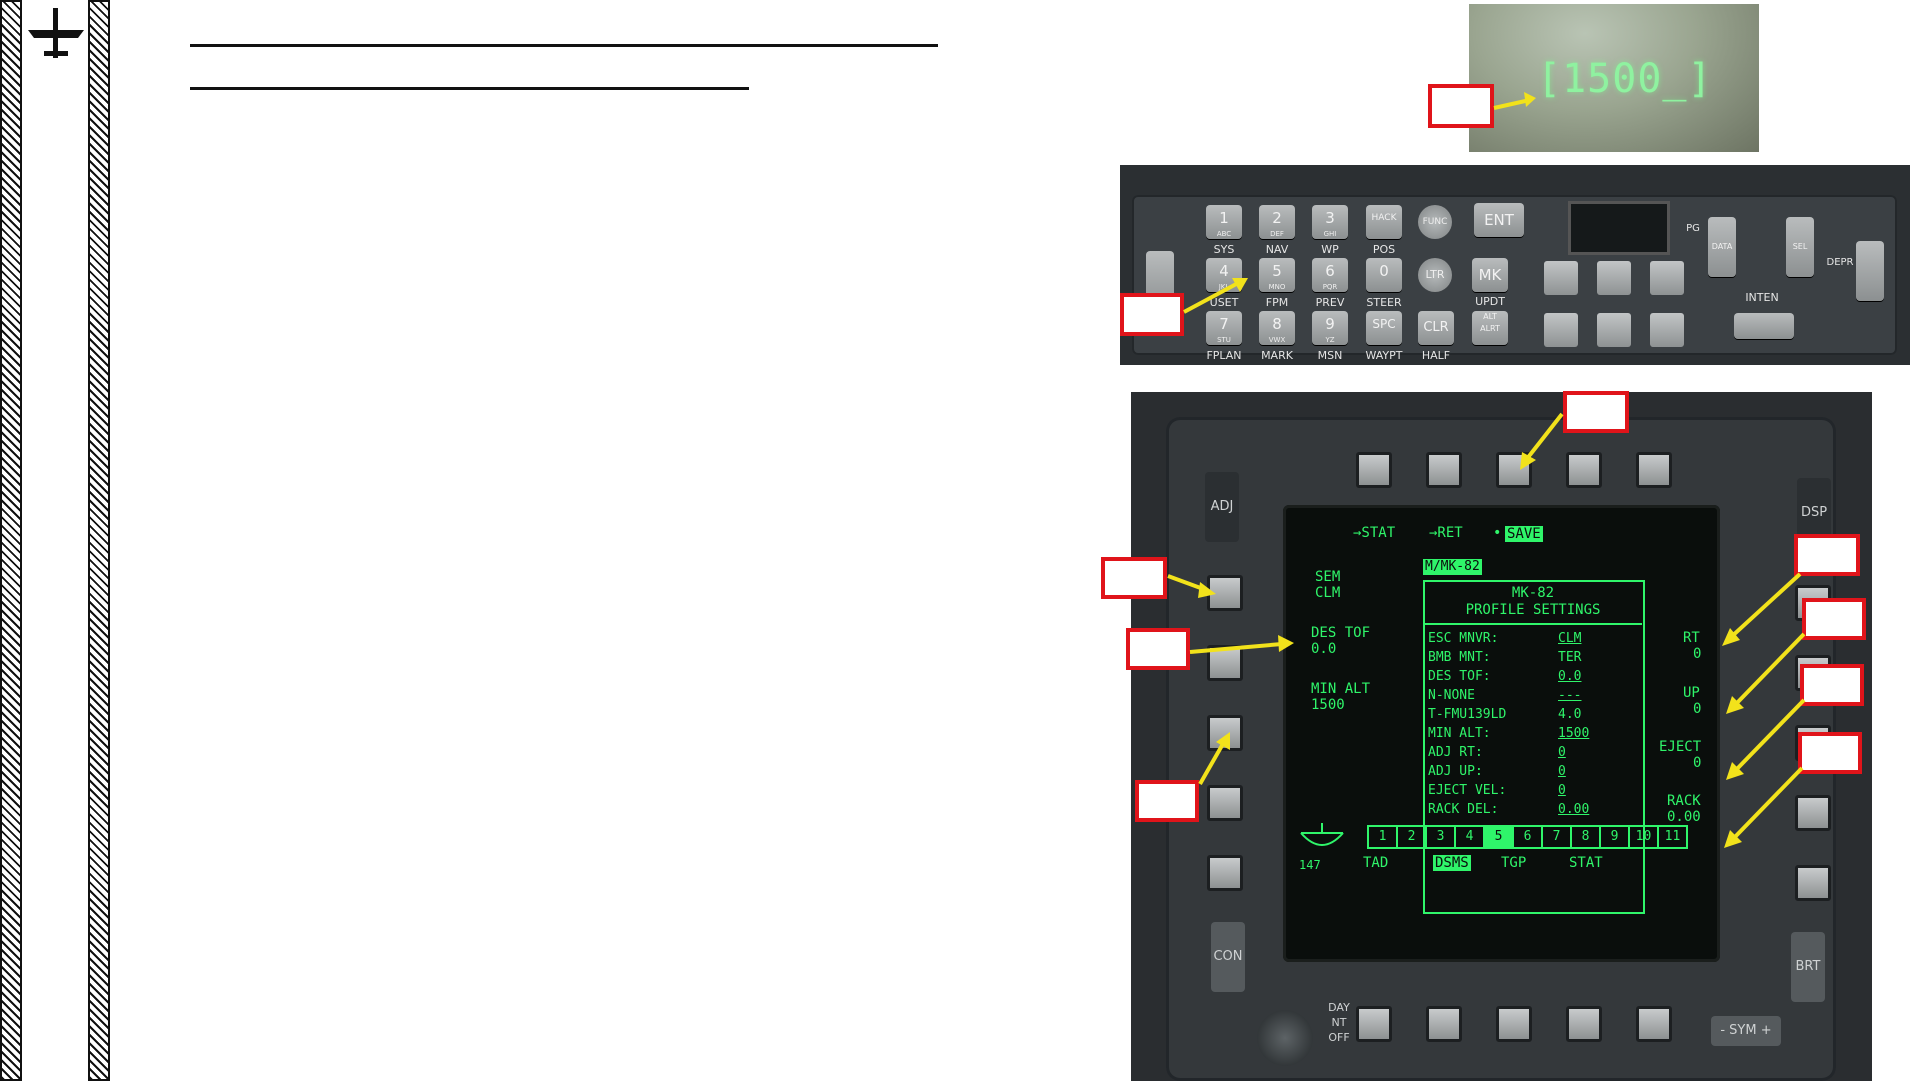  I want to click on ufc-label-depr: DEPR, so click(1840, 262).